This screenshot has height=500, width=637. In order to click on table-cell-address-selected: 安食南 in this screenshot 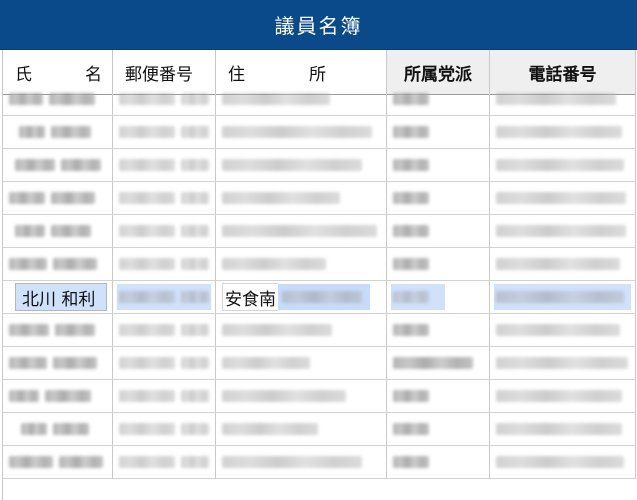, I will do `click(301, 297)`.